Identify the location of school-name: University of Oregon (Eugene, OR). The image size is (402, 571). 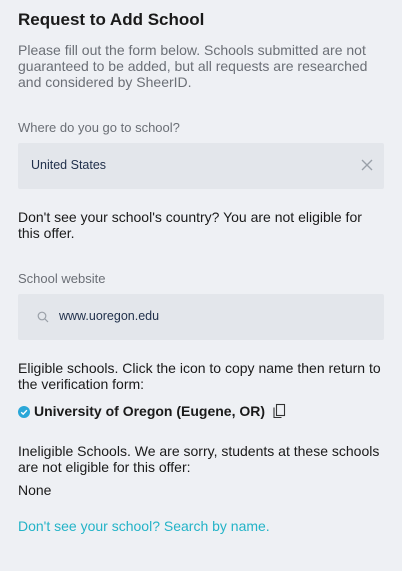
(150, 411).